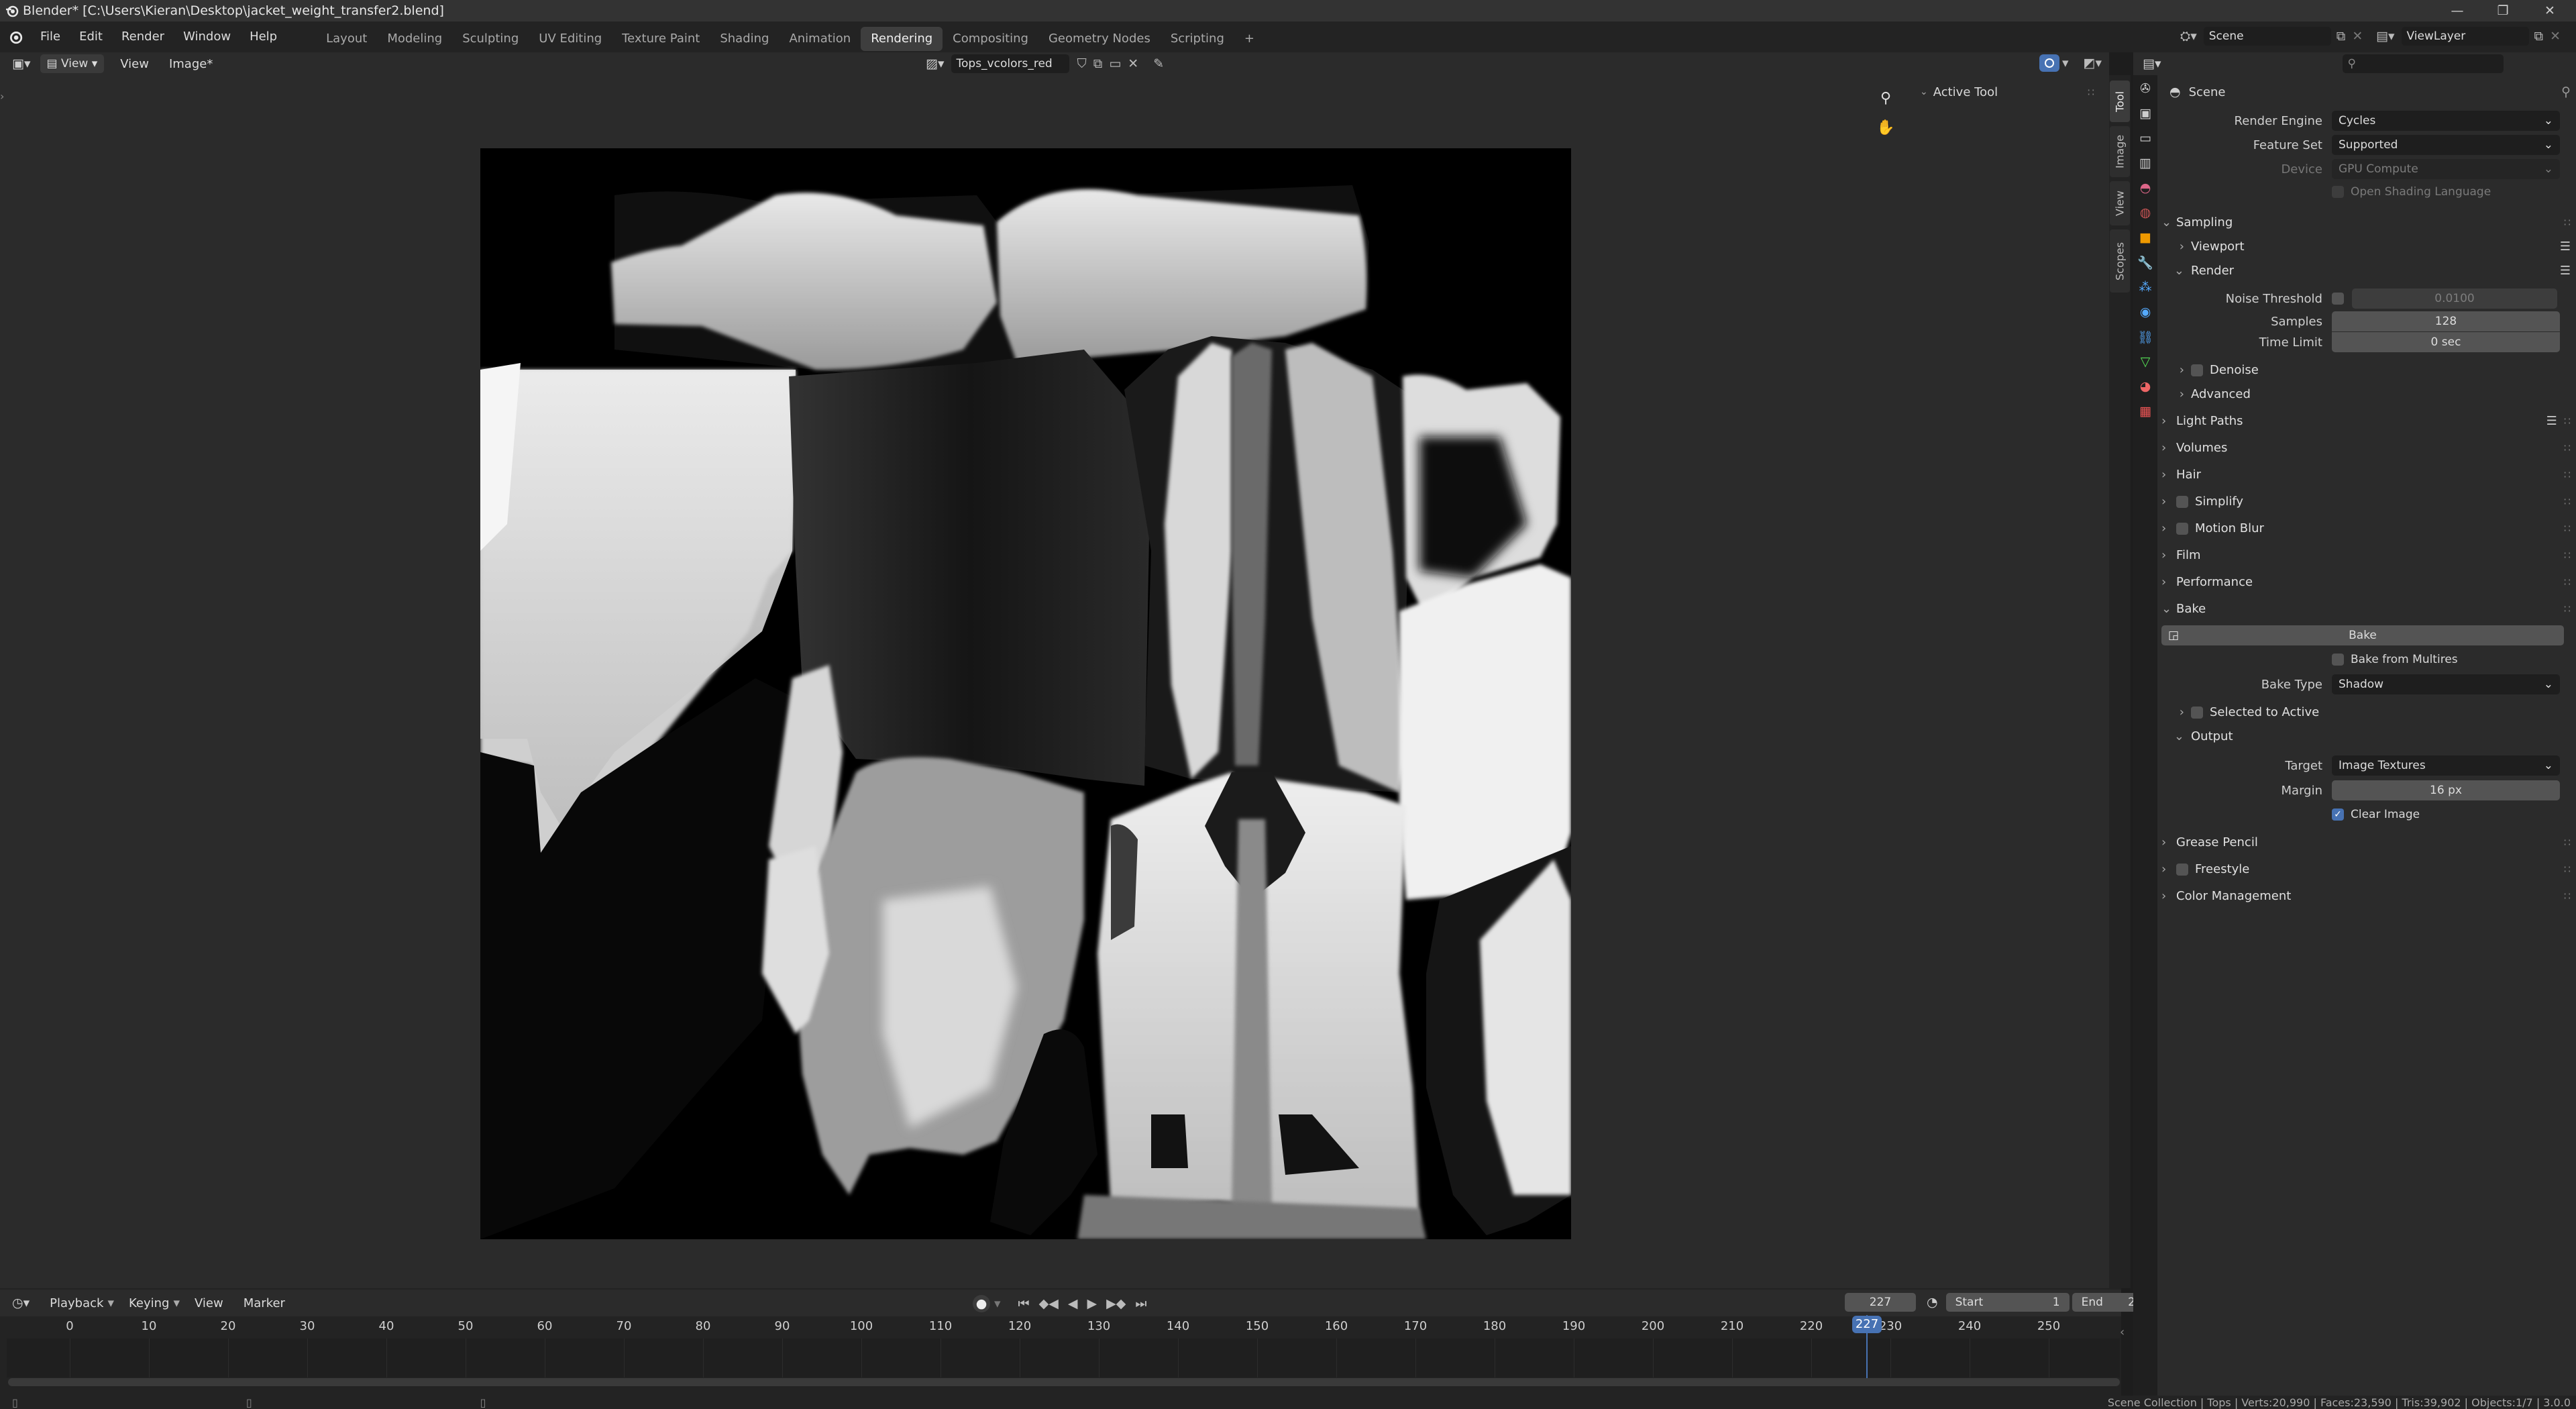 This screenshot has width=2576, height=1409. What do you see at coordinates (1886, 98) in the screenshot?
I see `zoom-icon: ⚲` at bounding box center [1886, 98].